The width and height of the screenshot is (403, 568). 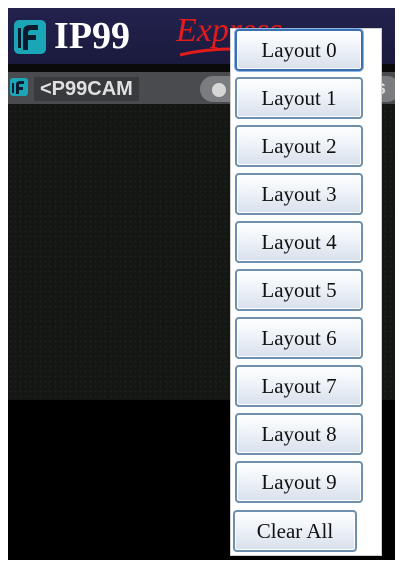 I want to click on layout-8-button: Layout 8, so click(x=299, y=434).